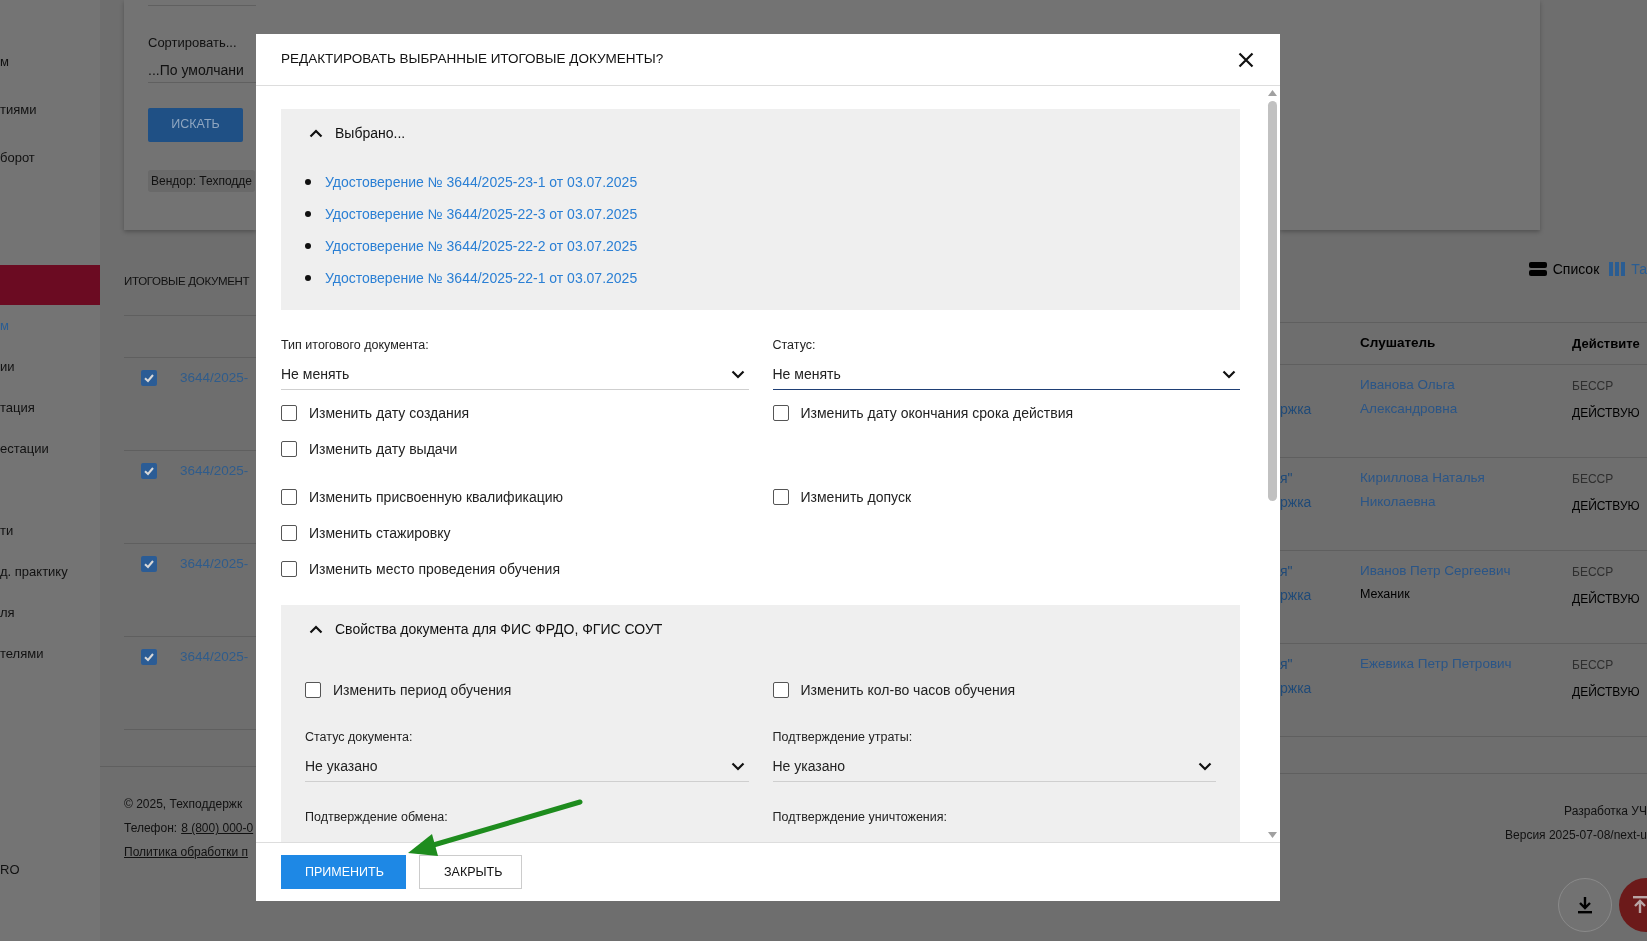 The width and height of the screenshot is (1647, 941). Describe the element at coordinates (481, 214) in the screenshot. I see `document-link: Удостоверение № 3644/2025-22-3 от 03.07.2025` at that location.